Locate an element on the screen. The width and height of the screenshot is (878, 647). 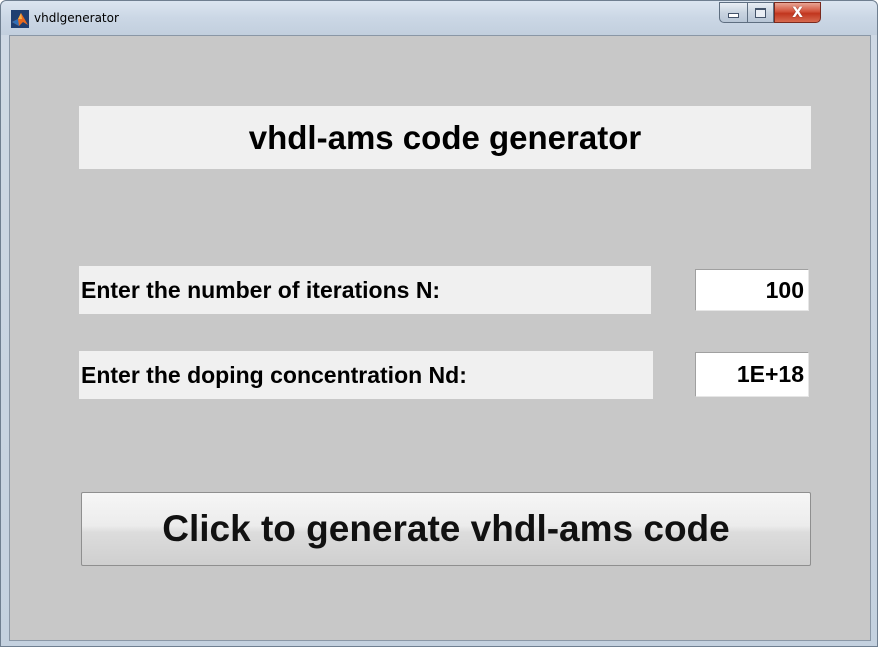
maximize-icon is located at coordinates (760, 12).